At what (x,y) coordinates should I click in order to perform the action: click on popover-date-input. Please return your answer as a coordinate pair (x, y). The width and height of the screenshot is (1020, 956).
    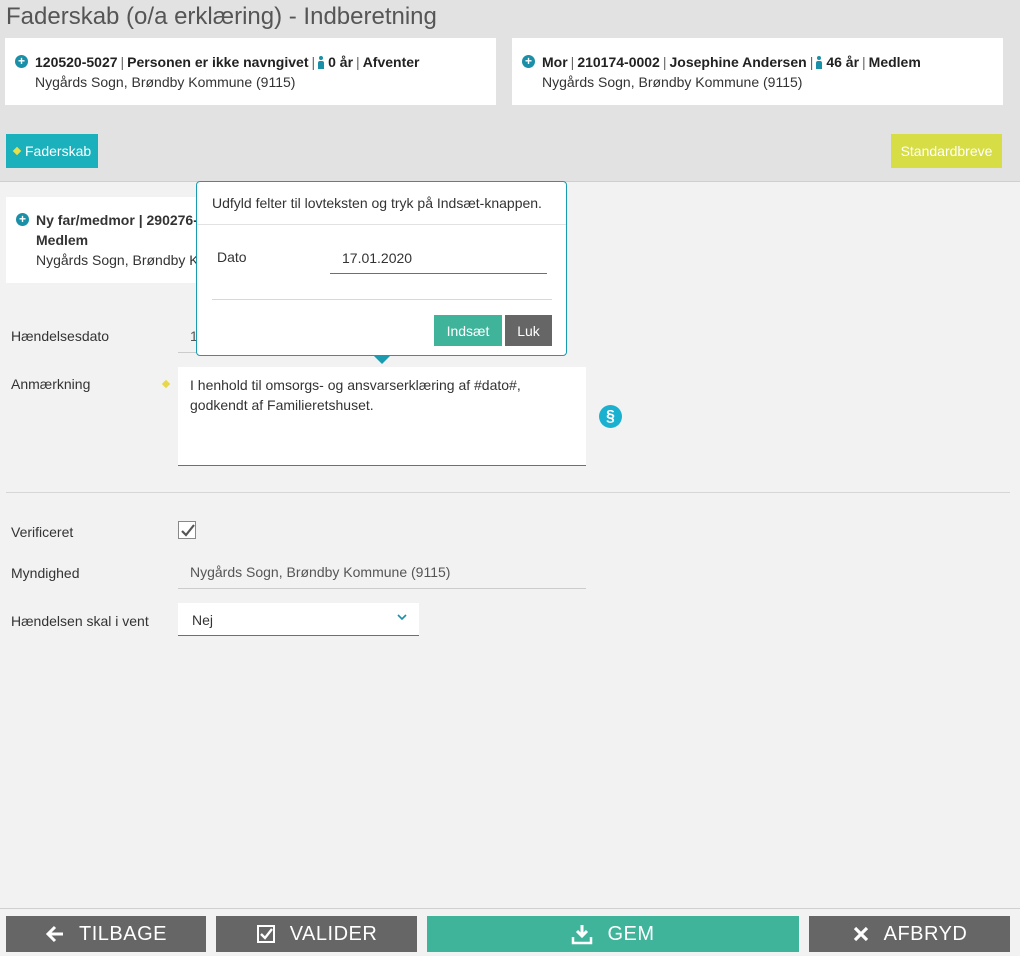
    Looking at the image, I should click on (438, 258).